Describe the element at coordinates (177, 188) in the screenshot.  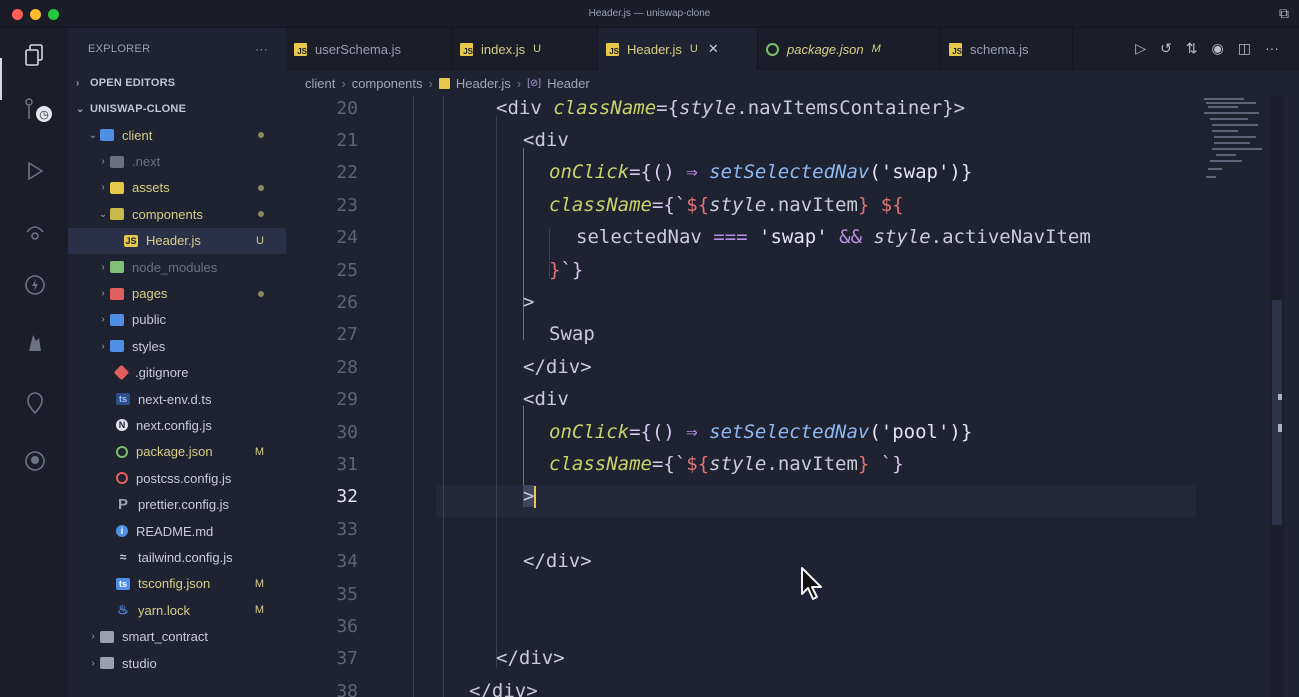
I see `tree-item-assets: › assets` at that location.